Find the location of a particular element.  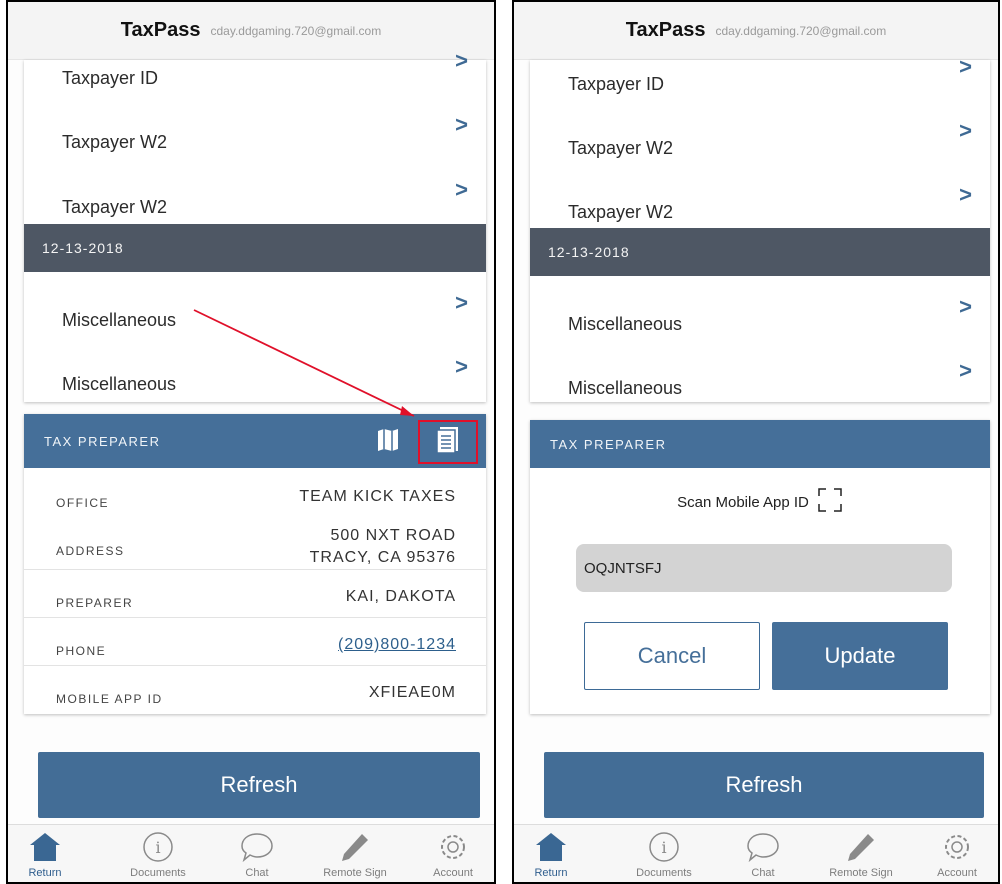

address-label: ADDRESS is located at coordinates (90, 551).